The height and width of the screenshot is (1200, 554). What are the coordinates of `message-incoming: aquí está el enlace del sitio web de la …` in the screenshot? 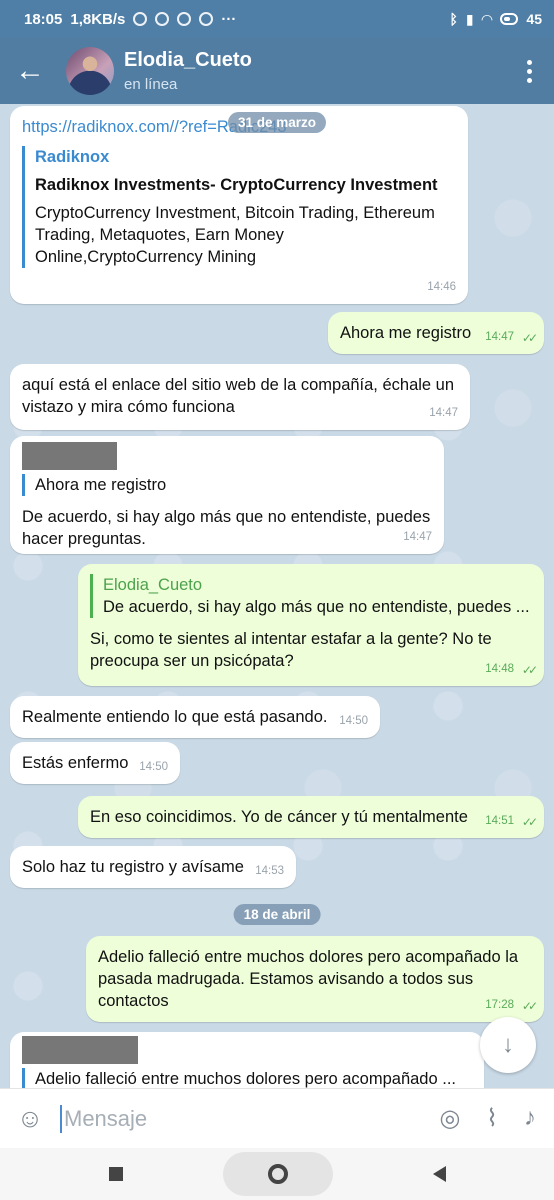 It's located at (240, 397).